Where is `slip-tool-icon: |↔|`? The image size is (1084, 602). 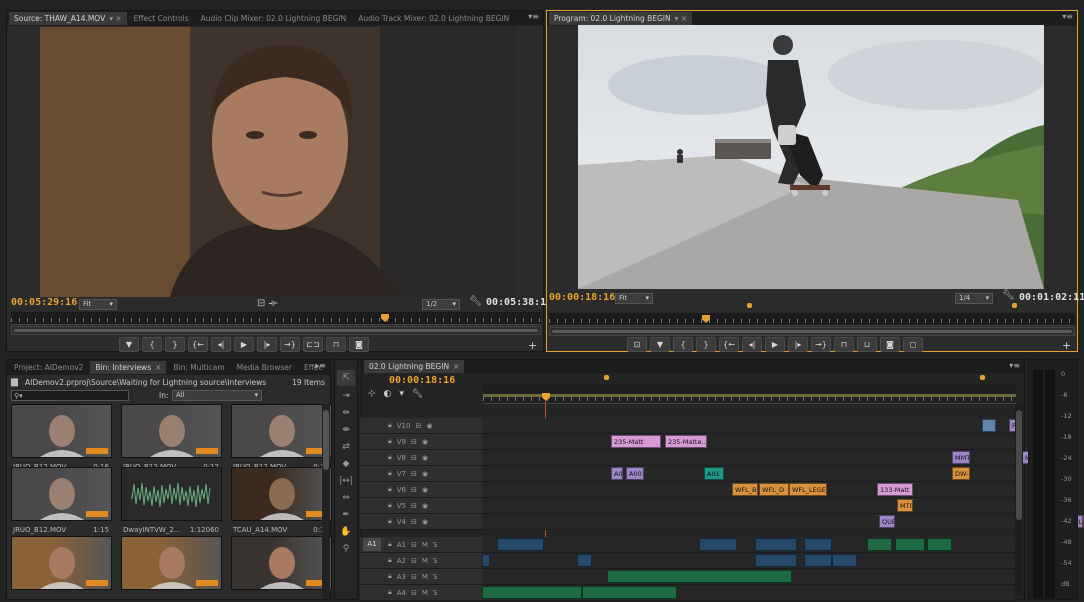 slip-tool-icon: |↔| is located at coordinates (346, 481).